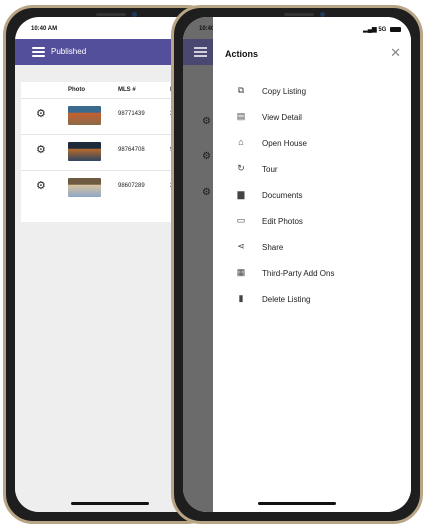 The width and height of the screenshot is (424, 527). What do you see at coordinates (298, 273) in the screenshot?
I see `action-label: Third-Party Add Ons` at bounding box center [298, 273].